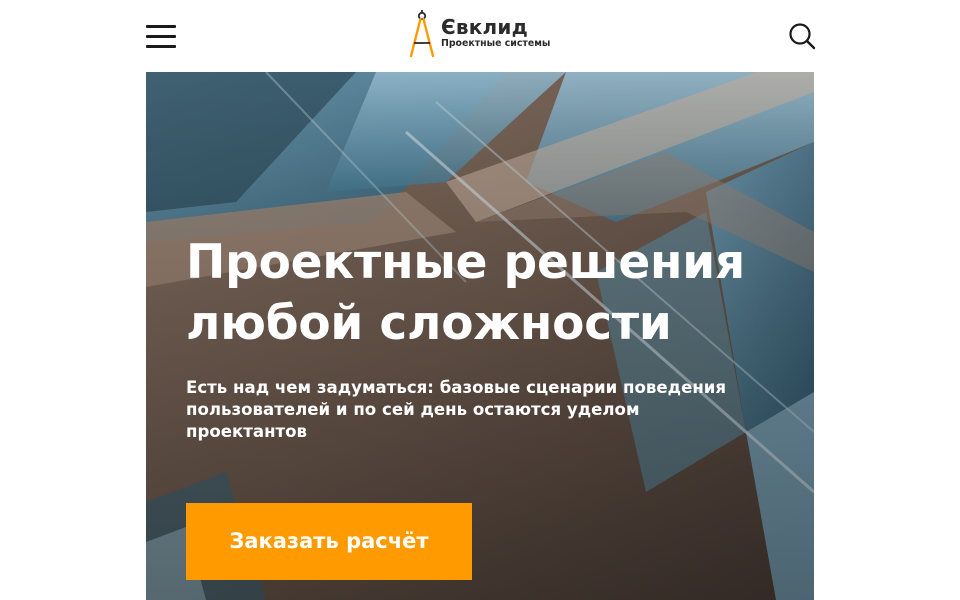 Image resolution: width=960 pixels, height=600 pixels. I want to click on logo-title: Євклид, so click(484, 27).